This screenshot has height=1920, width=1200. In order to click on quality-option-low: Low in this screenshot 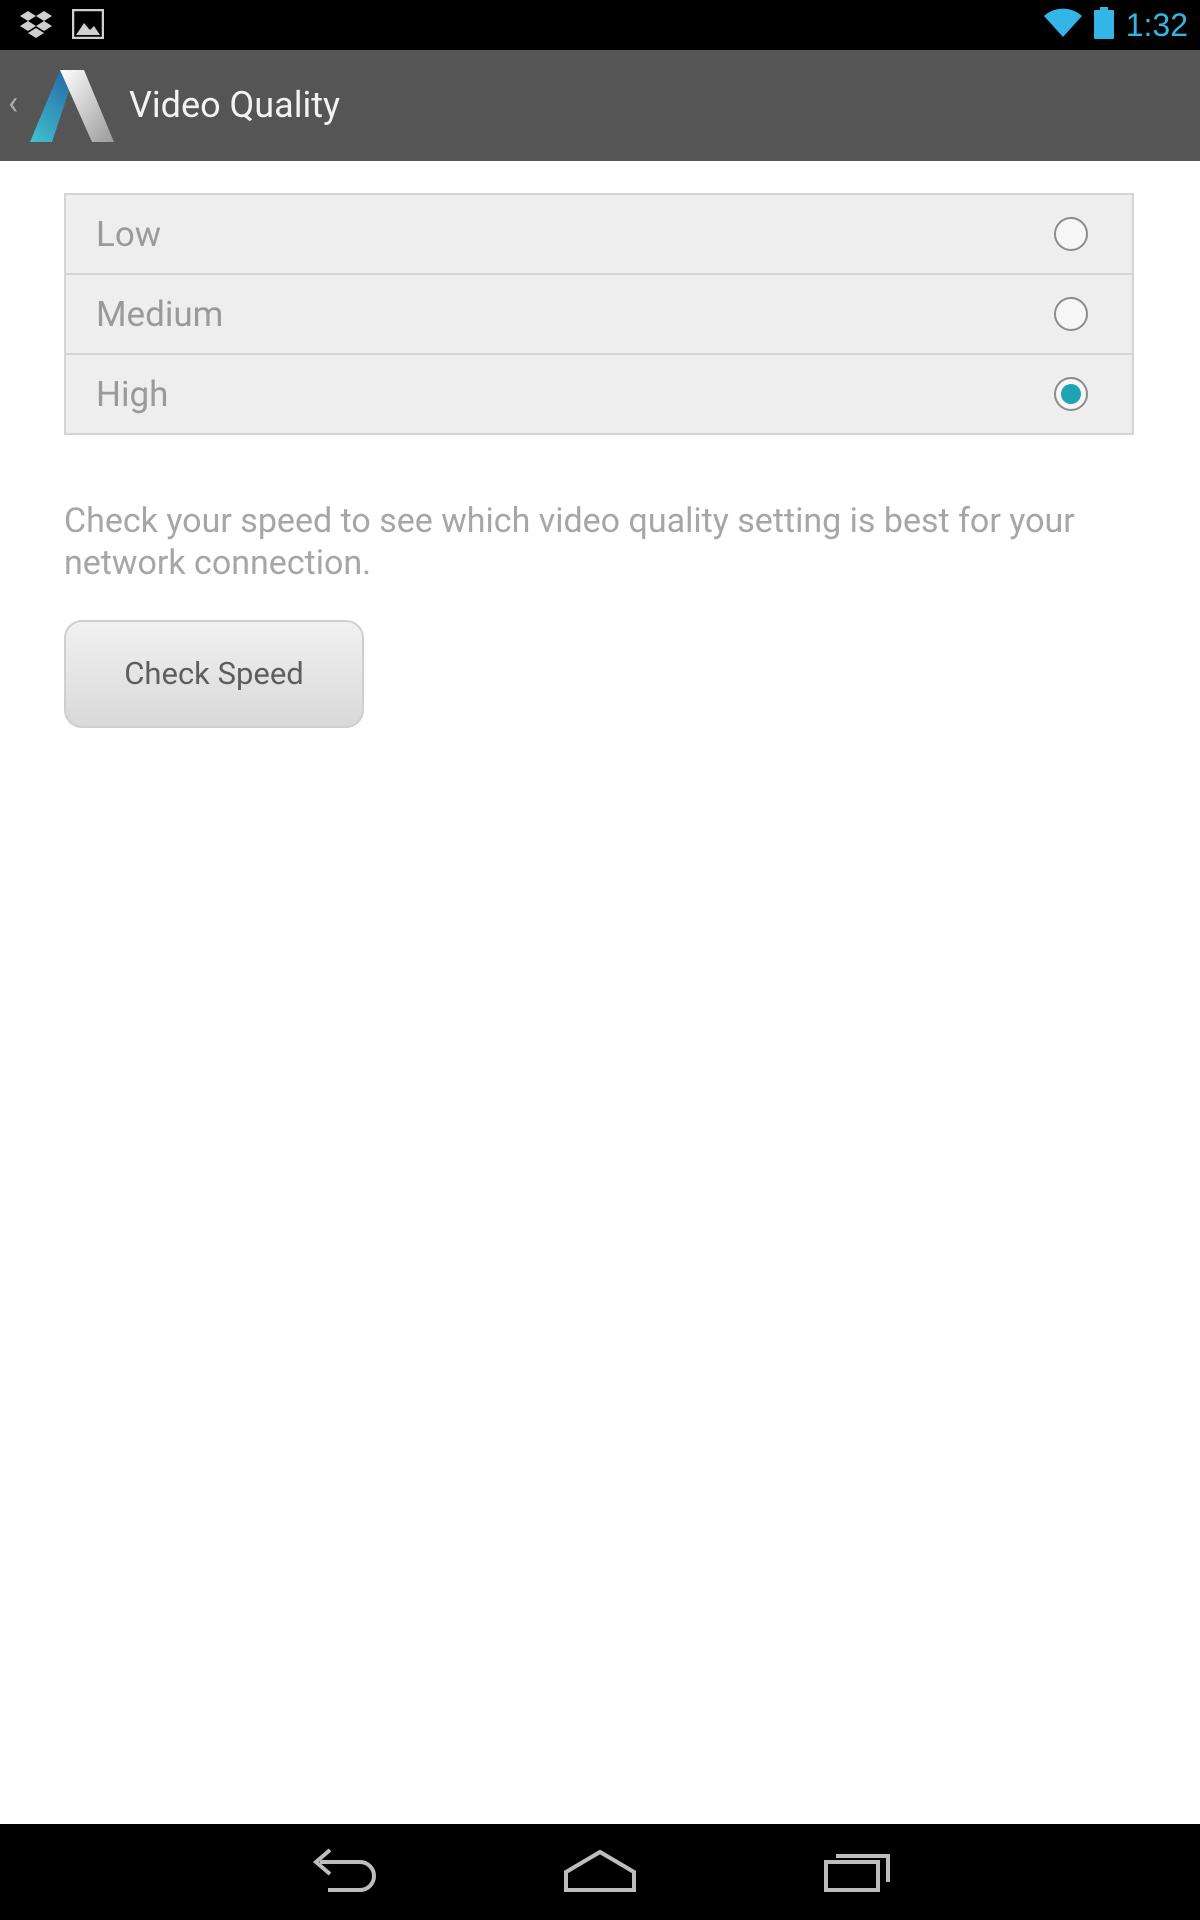, I will do `click(599, 235)`.